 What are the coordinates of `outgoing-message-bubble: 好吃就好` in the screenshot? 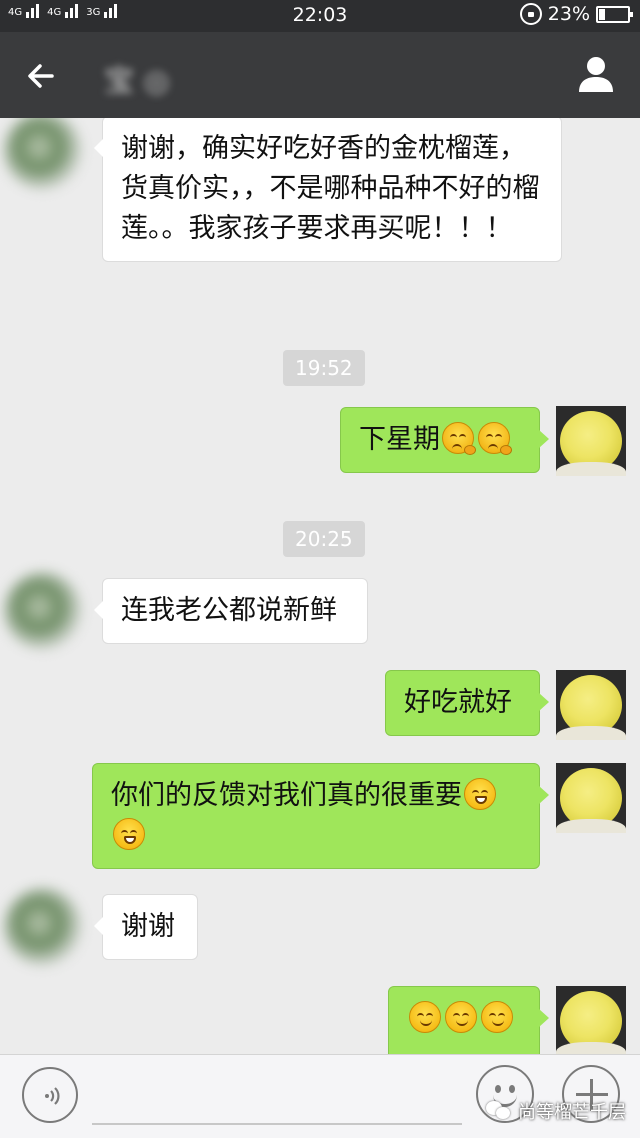 It's located at (467, 703).